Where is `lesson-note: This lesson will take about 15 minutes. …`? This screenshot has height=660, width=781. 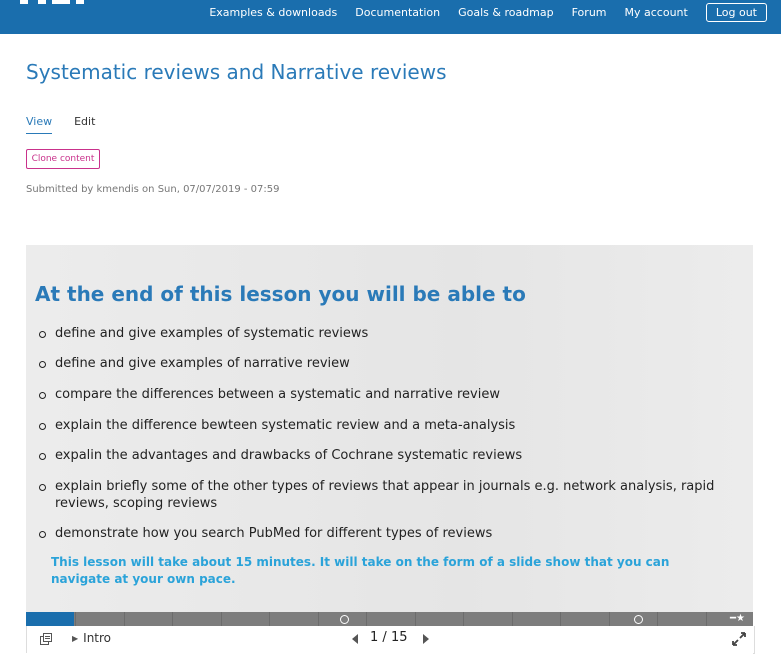
lesson-note: This lesson will take about 15 minutes. … is located at coordinates (360, 570).